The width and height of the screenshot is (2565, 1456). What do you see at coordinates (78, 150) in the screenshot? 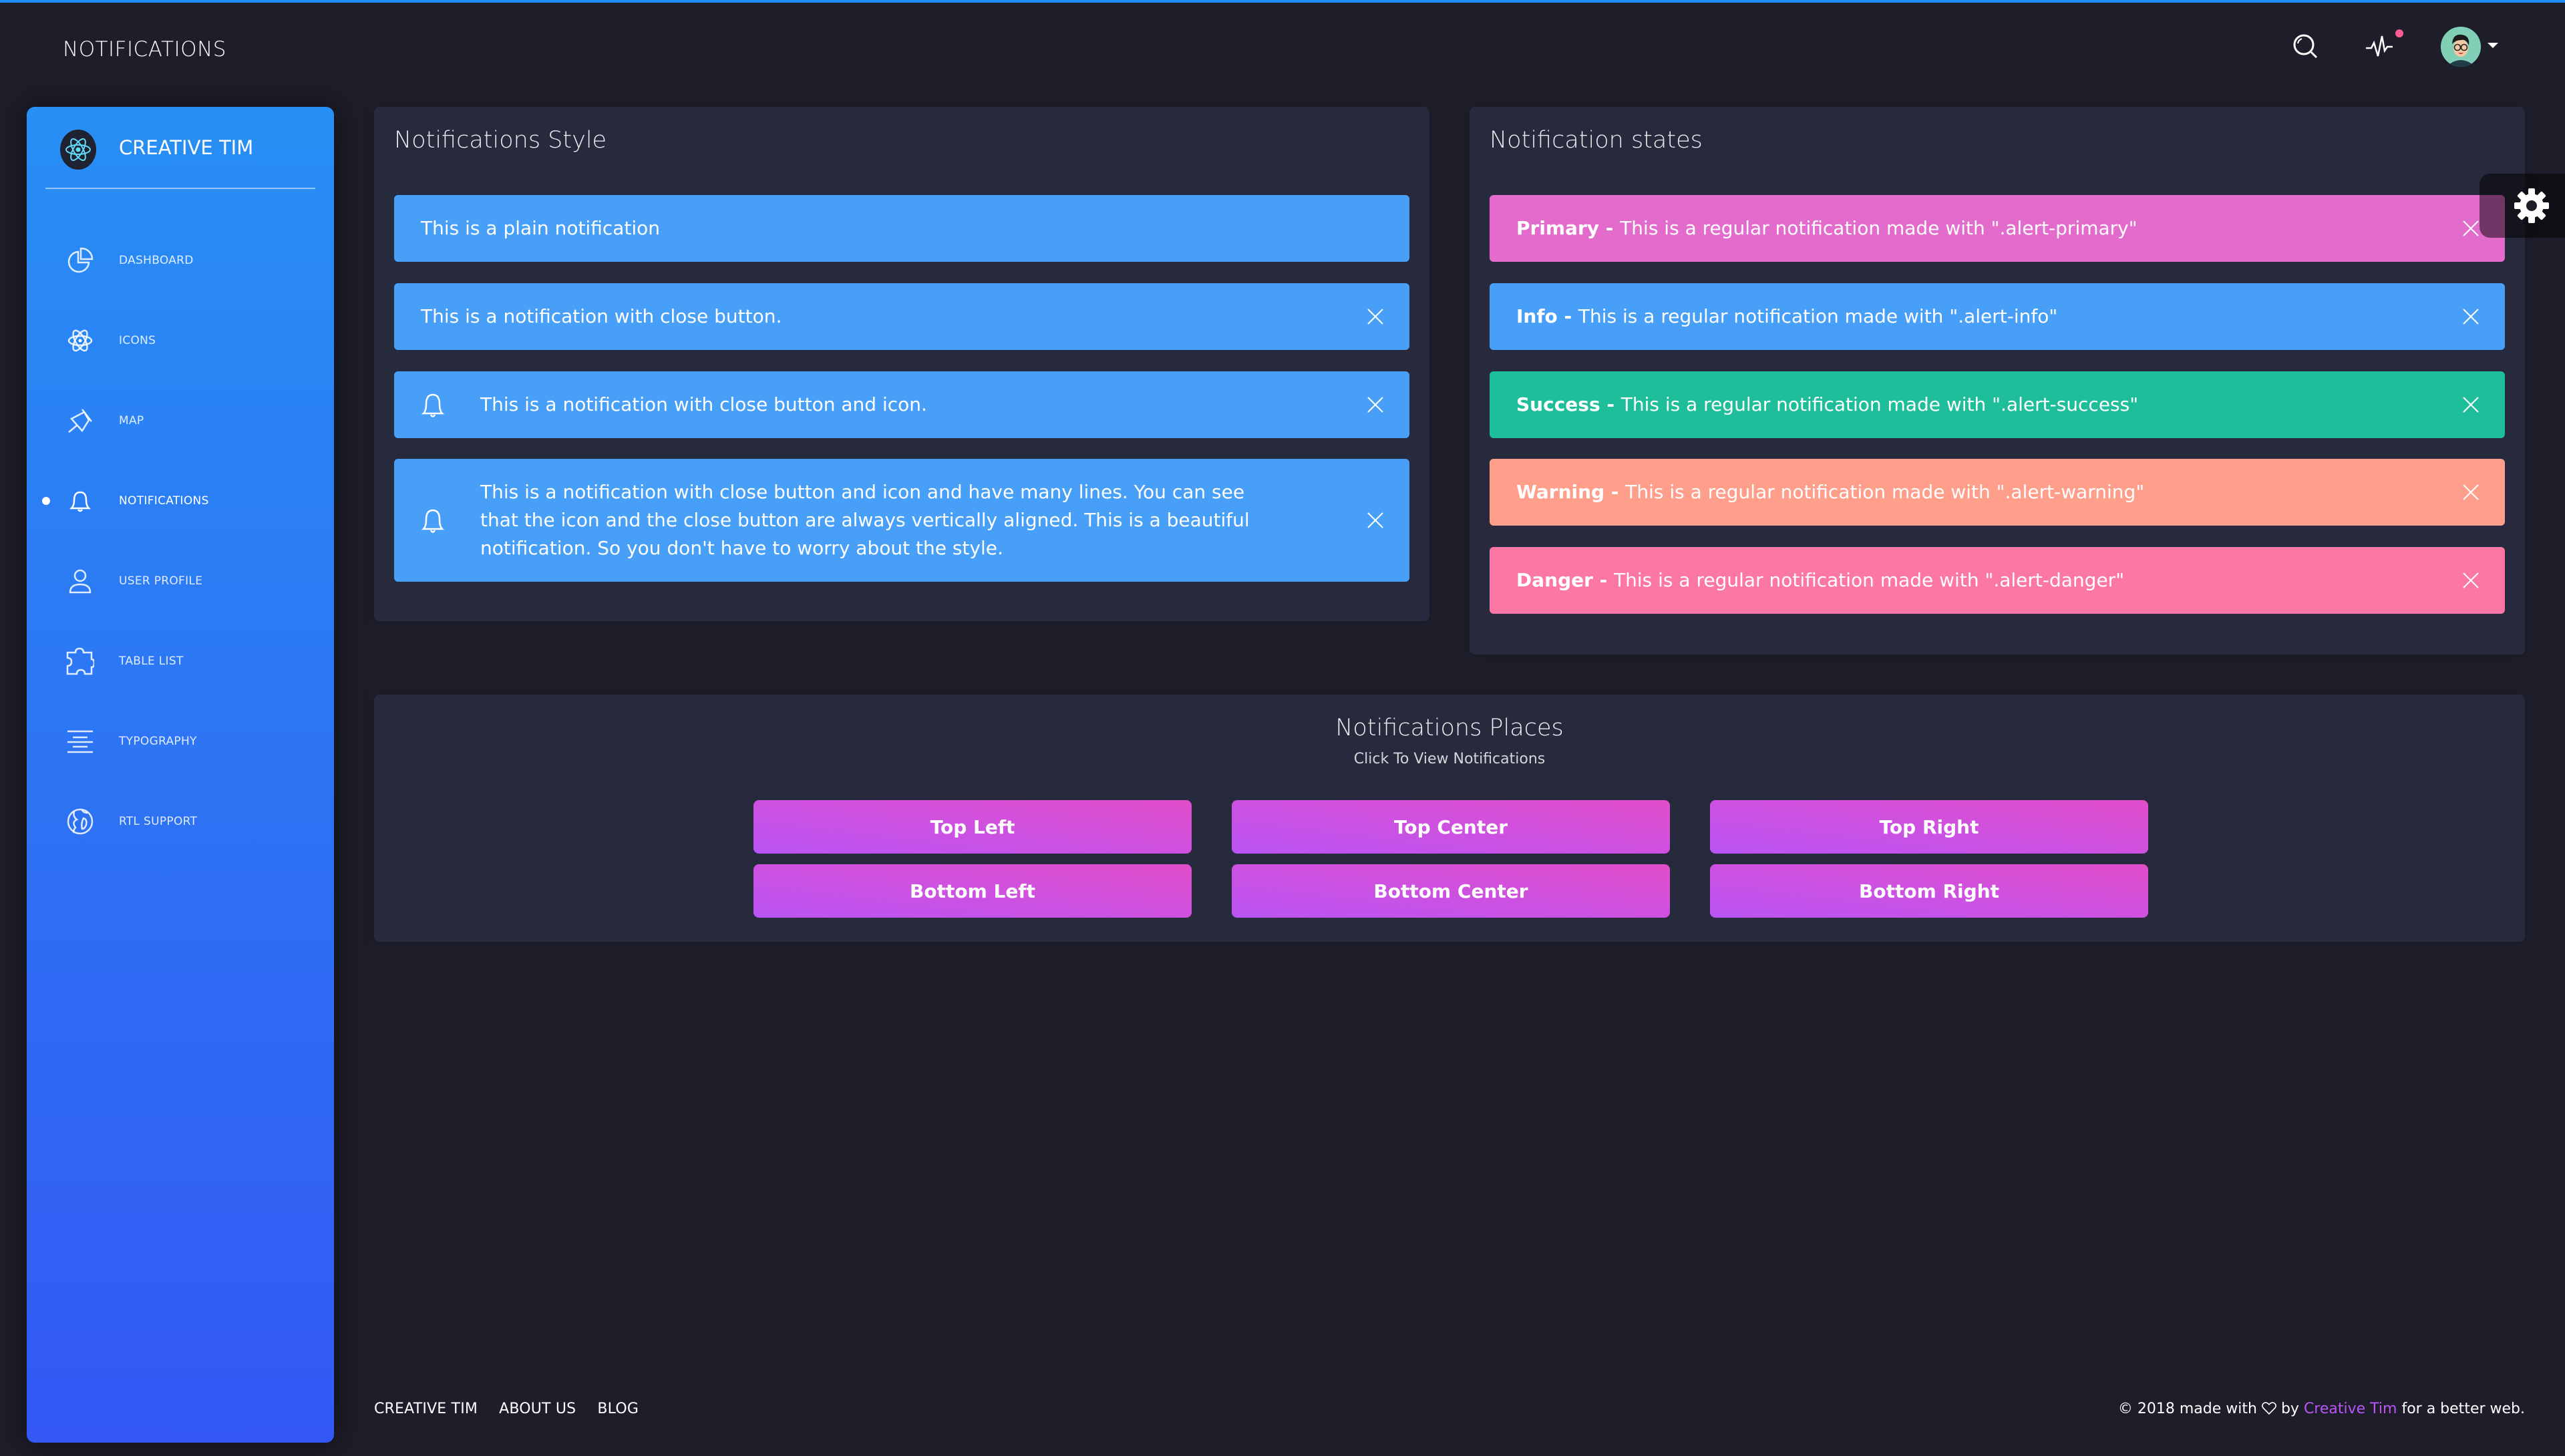
I see `react-logo-icon` at bounding box center [78, 150].